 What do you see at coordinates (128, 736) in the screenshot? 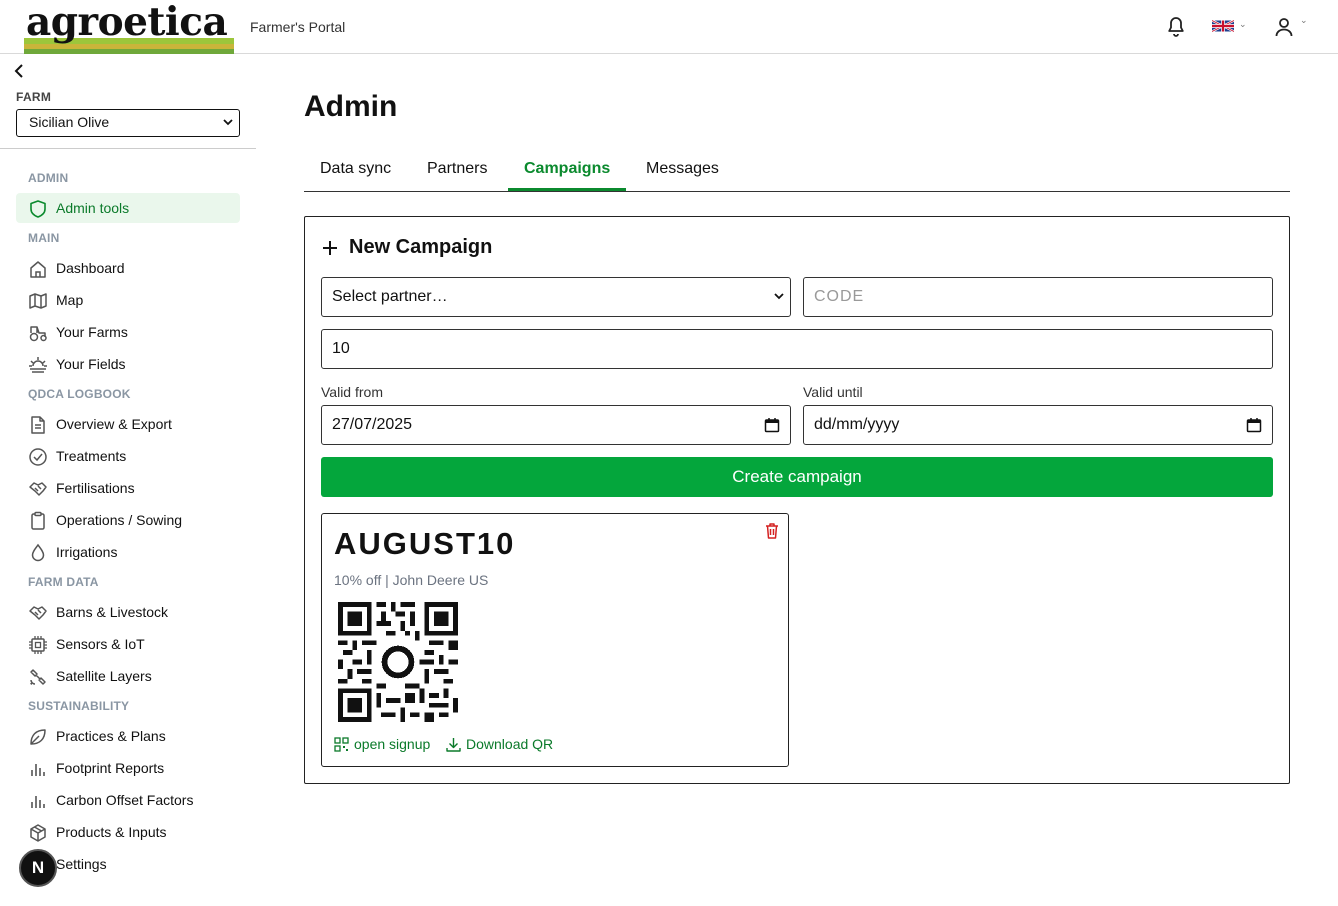
I see `sidebar-item-practices-plans: Practices & Plans` at bounding box center [128, 736].